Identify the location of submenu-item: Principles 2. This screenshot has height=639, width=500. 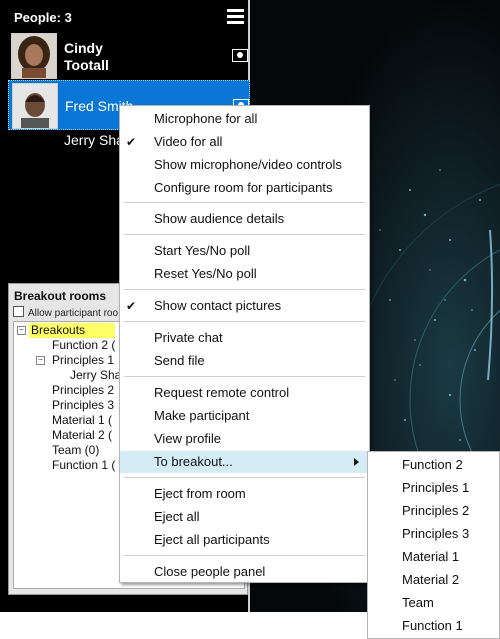
(435, 511).